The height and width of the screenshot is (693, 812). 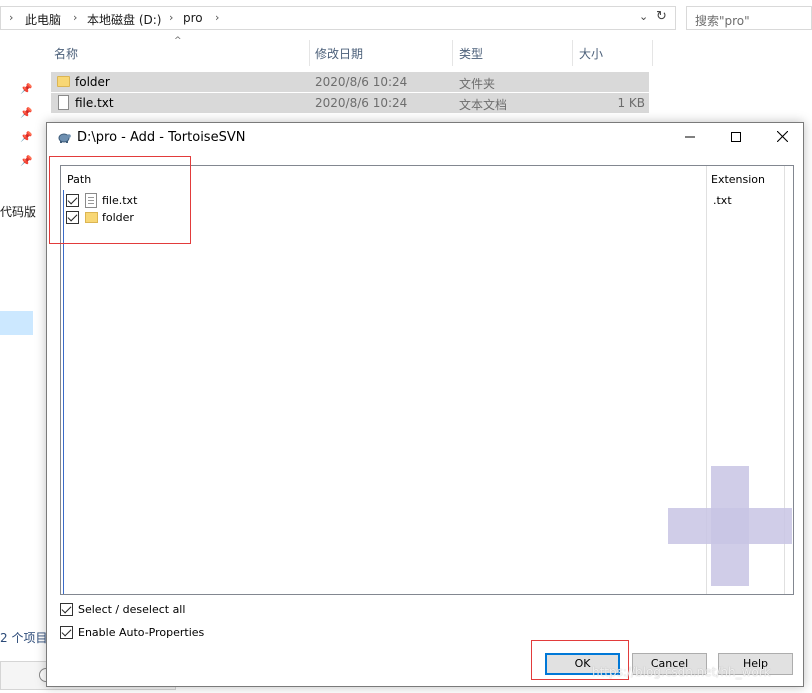 I want to click on minimize-button, so click(x=690, y=138).